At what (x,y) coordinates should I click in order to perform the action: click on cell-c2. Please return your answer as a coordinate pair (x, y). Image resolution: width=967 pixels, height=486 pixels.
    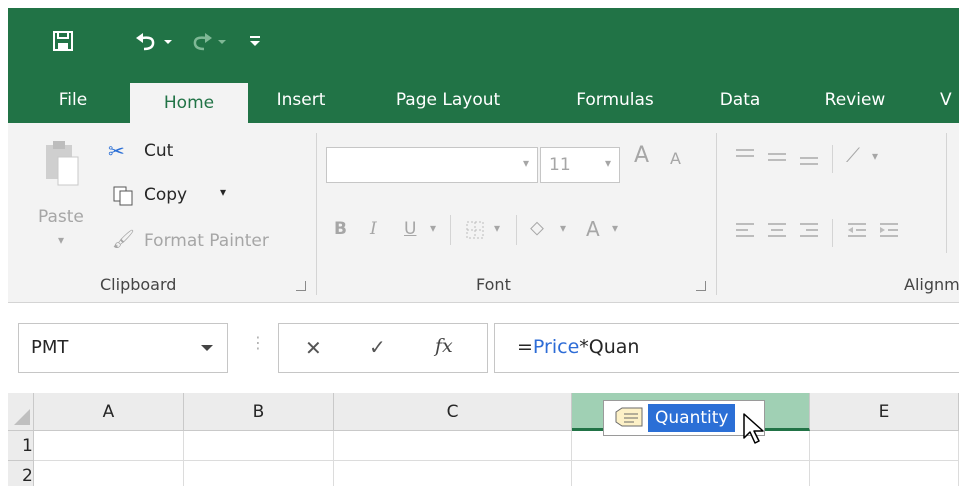
    Looking at the image, I should click on (453, 473).